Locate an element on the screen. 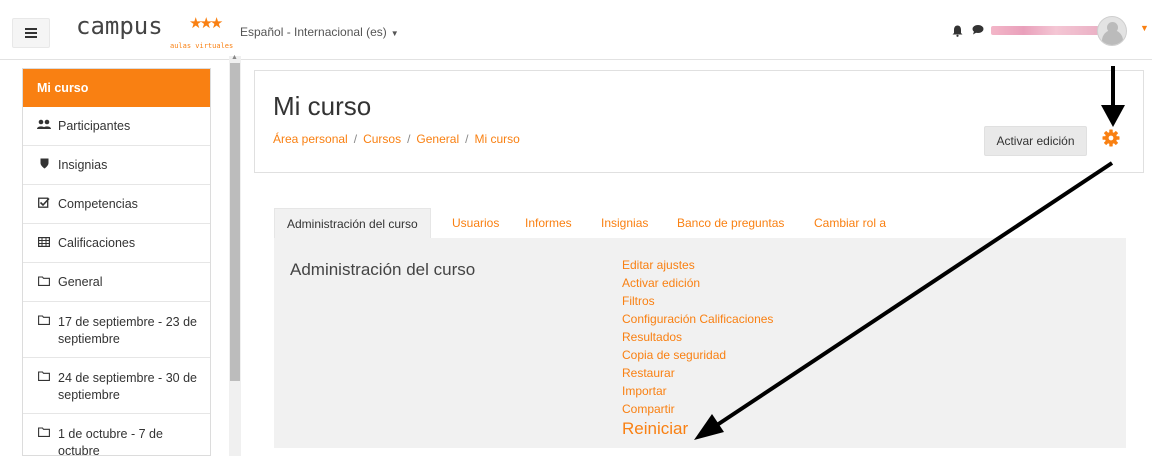  language-menu: Español - Internacional (es) ▼ is located at coordinates (319, 32).